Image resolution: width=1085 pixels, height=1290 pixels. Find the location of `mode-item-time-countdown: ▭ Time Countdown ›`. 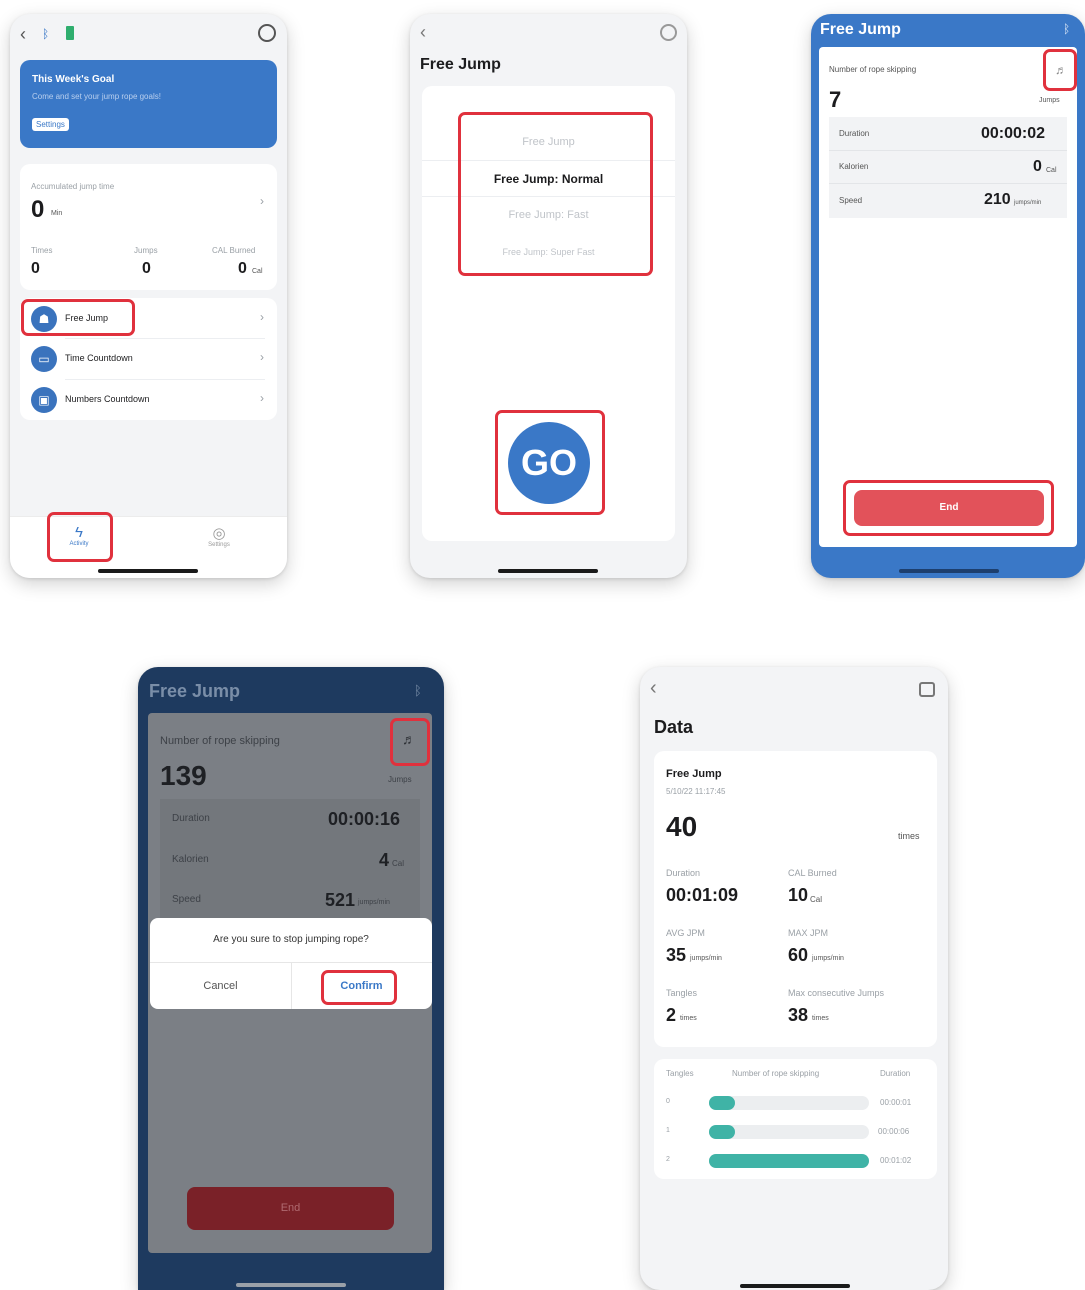

mode-item-time-countdown: ▭ Time Countdown › is located at coordinates (148, 359).